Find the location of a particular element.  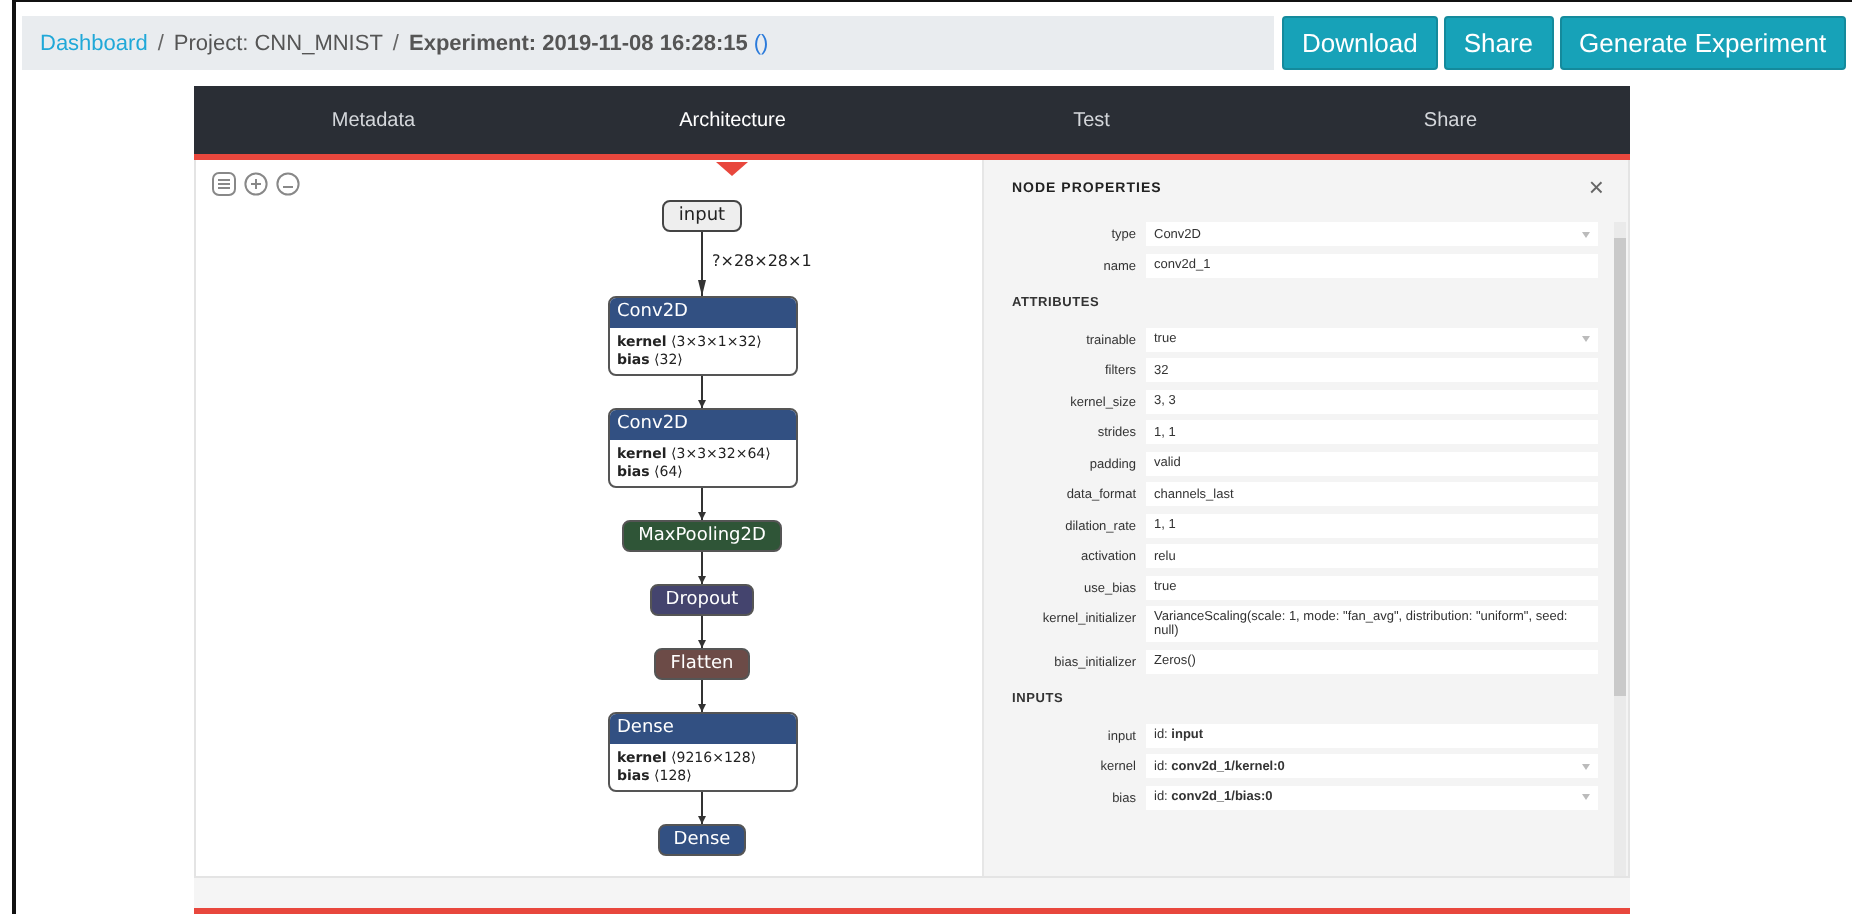

layer-node: Flatten is located at coordinates (702, 664).